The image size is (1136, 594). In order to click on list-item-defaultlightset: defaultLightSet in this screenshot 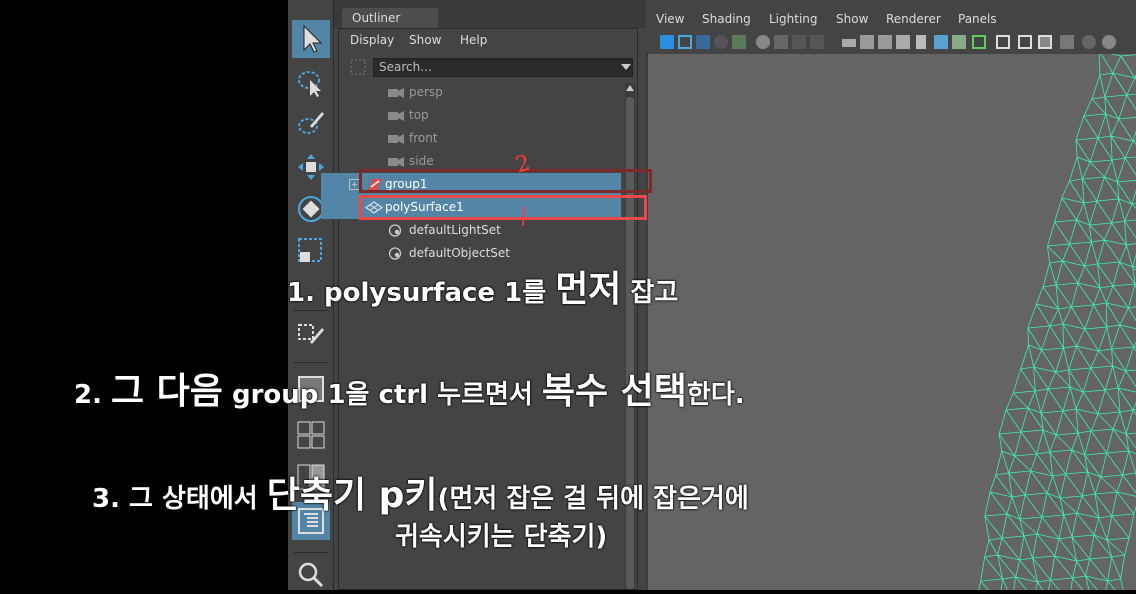, I will do `click(479, 230)`.